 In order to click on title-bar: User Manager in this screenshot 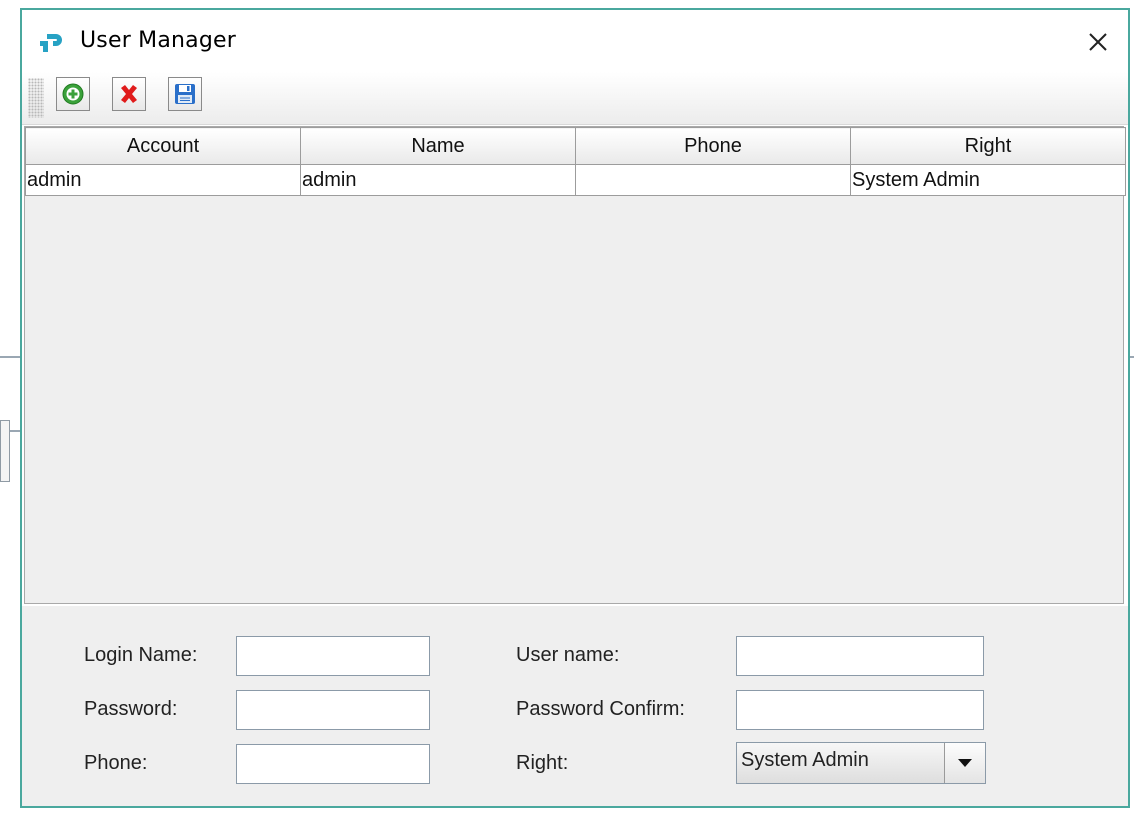, I will do `click(575, 41)`.